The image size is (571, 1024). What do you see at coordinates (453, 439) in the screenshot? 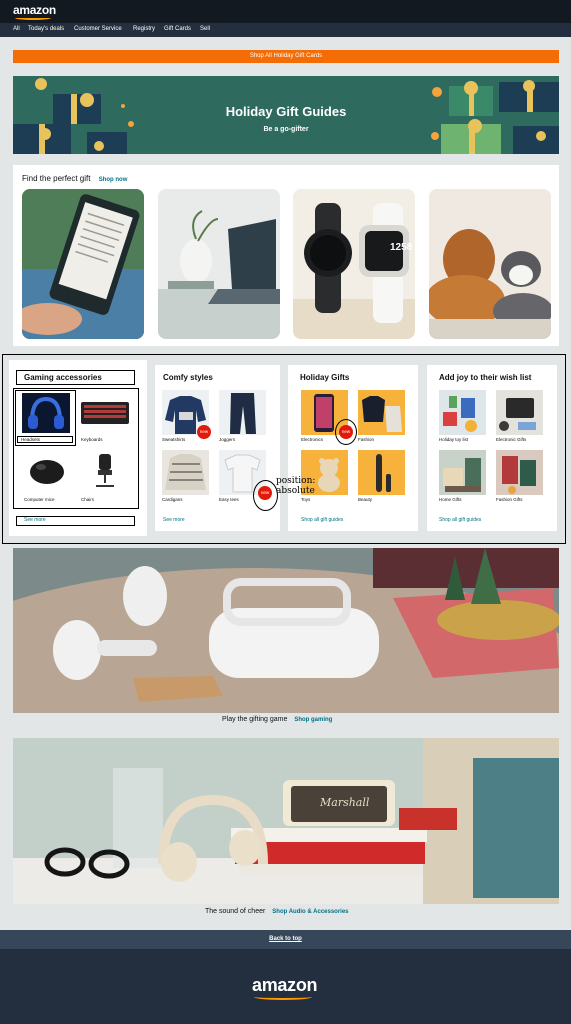
I see `holiday-toy-list-caption: Holiday toy list` at bounding box center [453, 439].